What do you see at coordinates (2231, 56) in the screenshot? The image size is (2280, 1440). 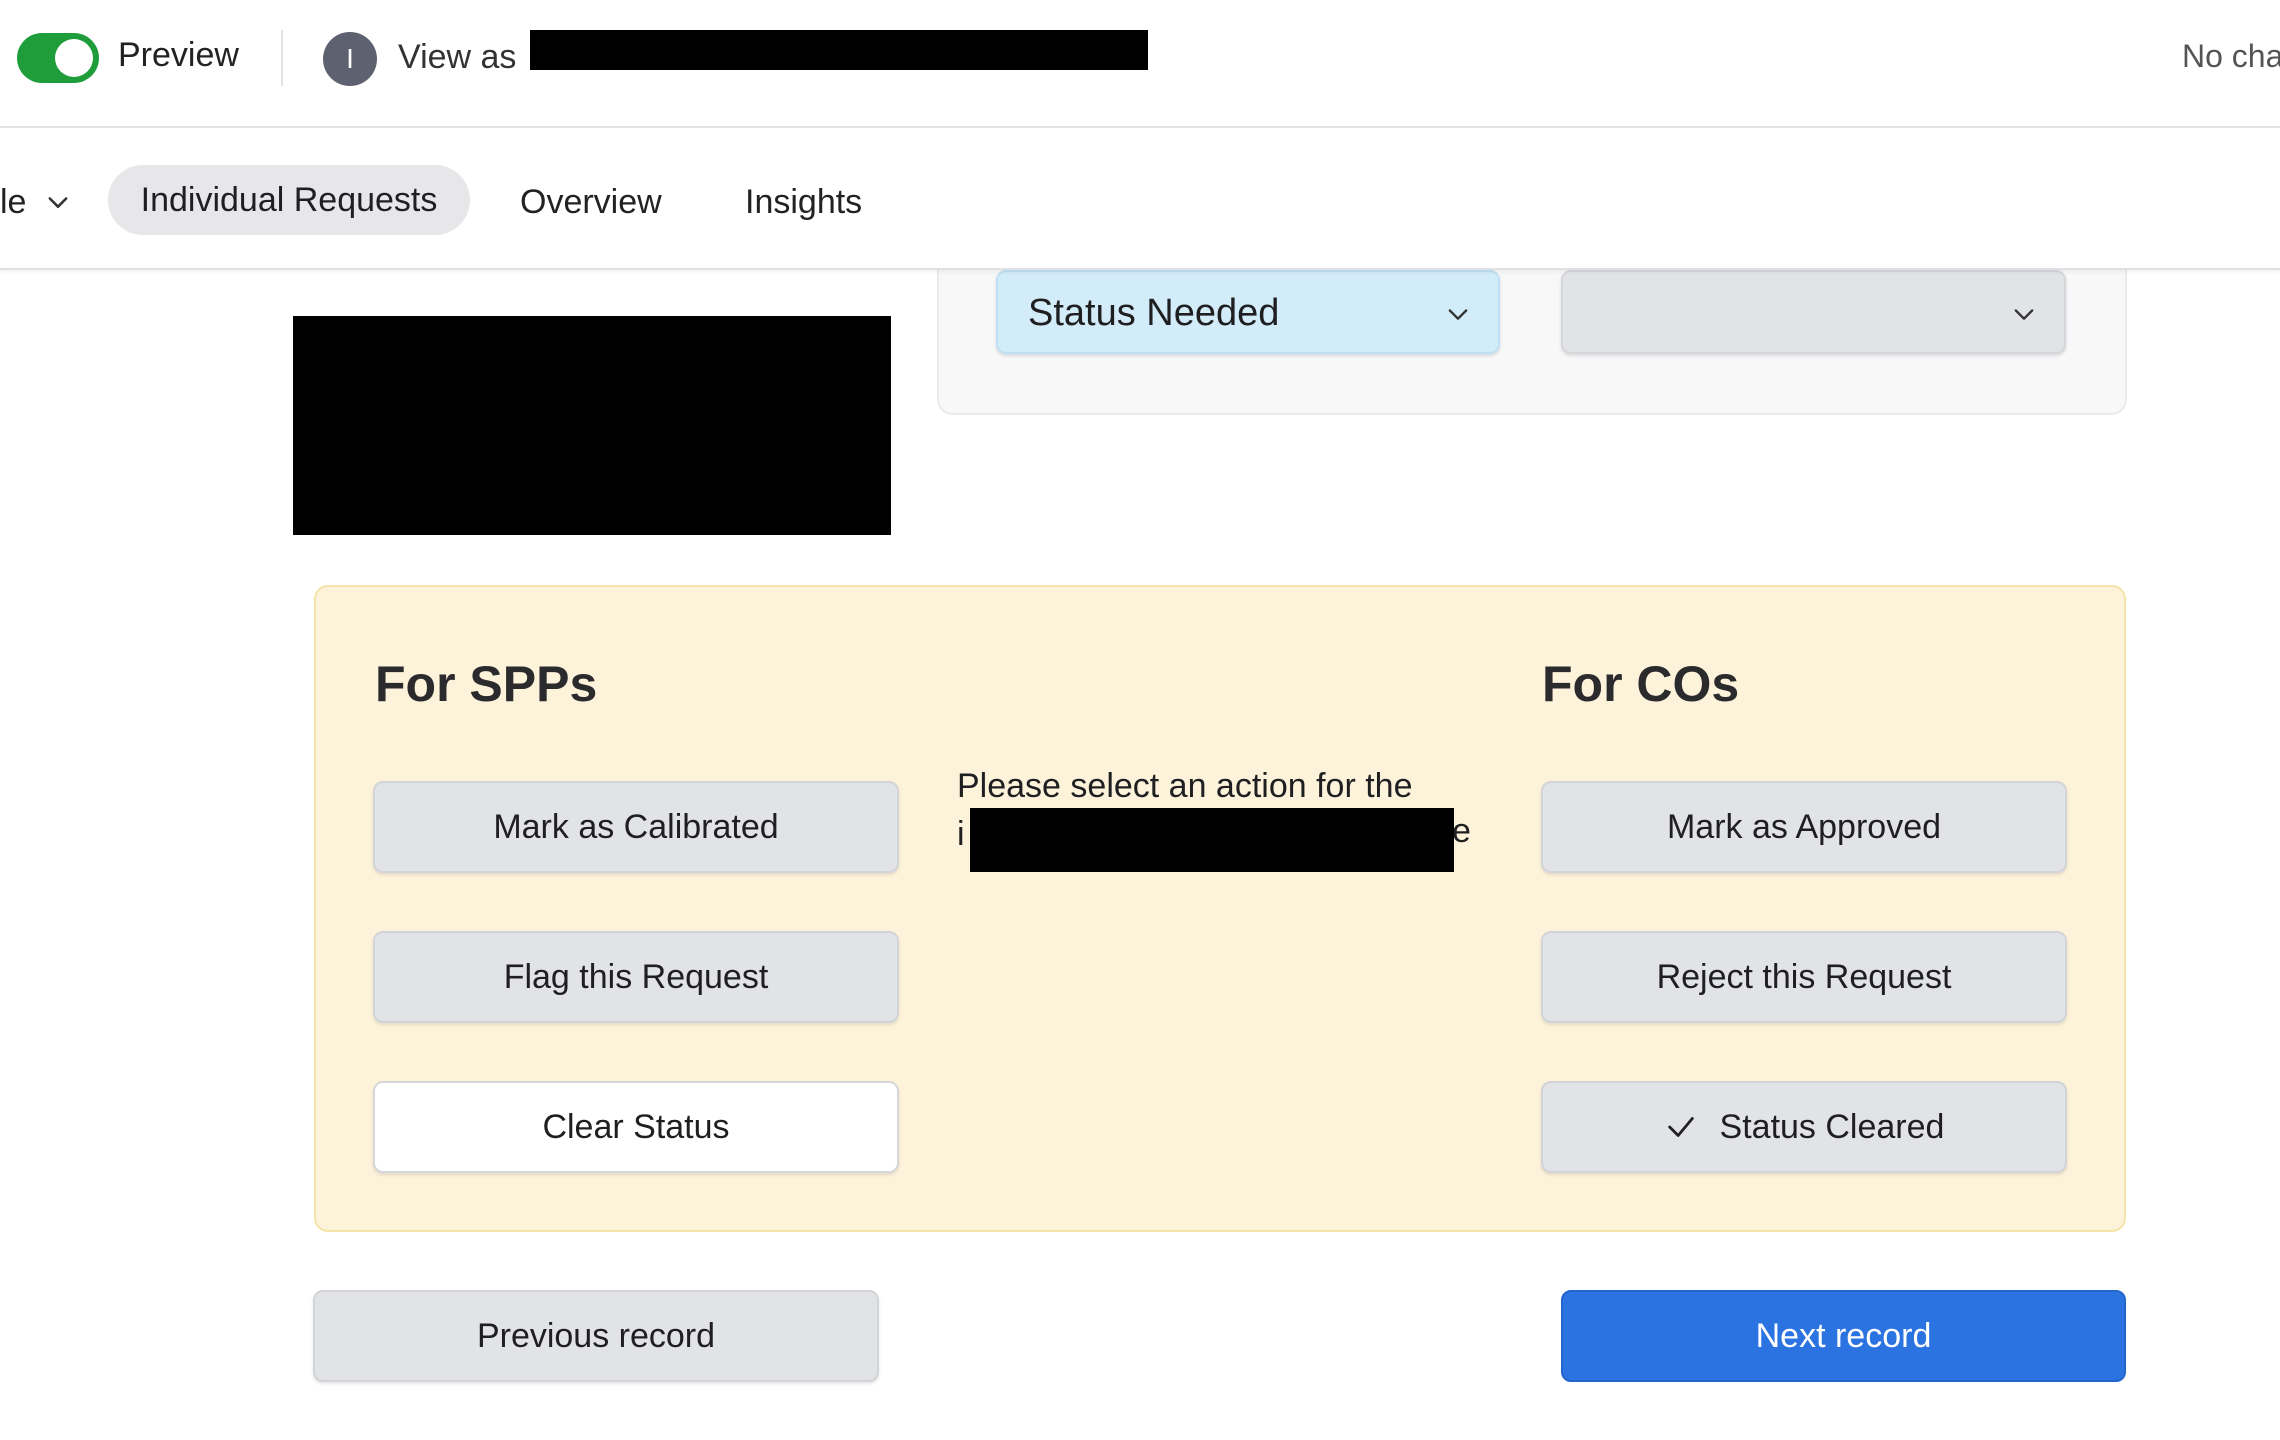 I see `save-status-text: No cha` at bounding box center [2231, 56].